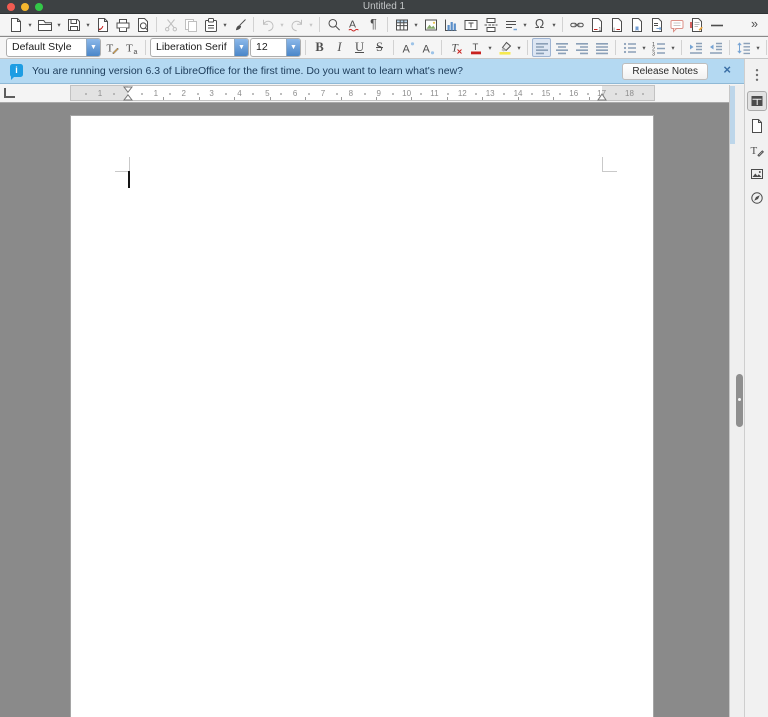 The width and height of the screenshot is (768, 717). What do you see at coordinates (525, 24) in the screenshot?
I see `insert-field-dropdown: ▾` at bounding box center [525, 24].